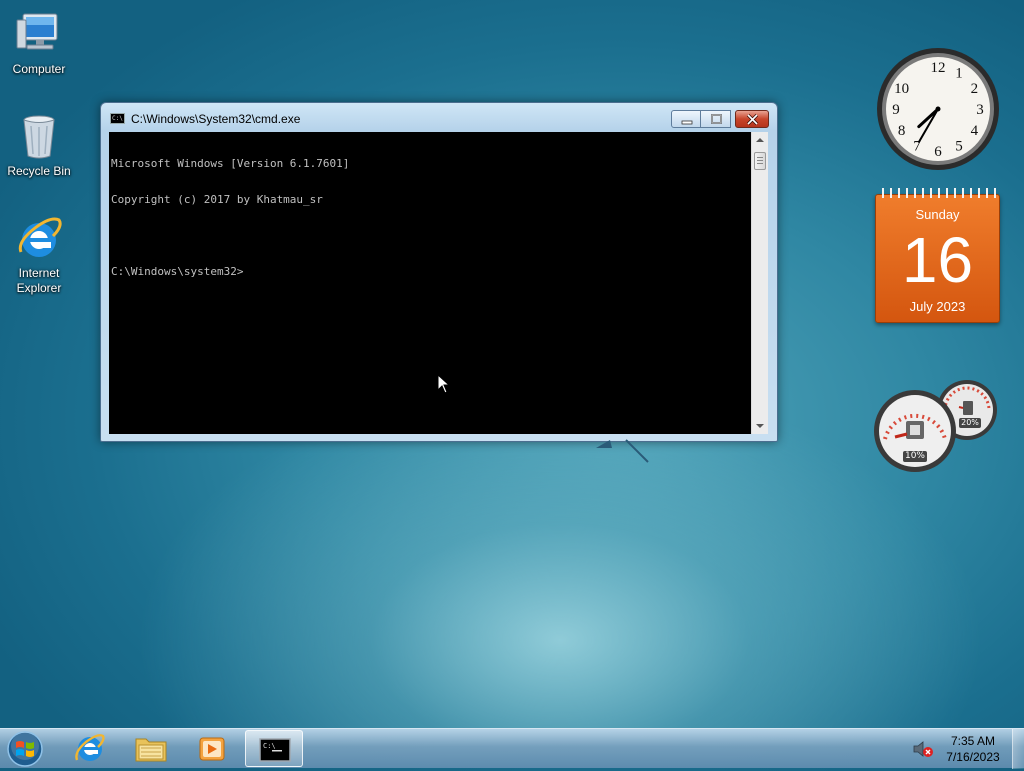 The width and height of the screenshot is (1024, 771). What do you see at coordinates (937, 214) in the screenshot?
I see `calendar-weekday: Sunday` at bounding box center [937, 214].